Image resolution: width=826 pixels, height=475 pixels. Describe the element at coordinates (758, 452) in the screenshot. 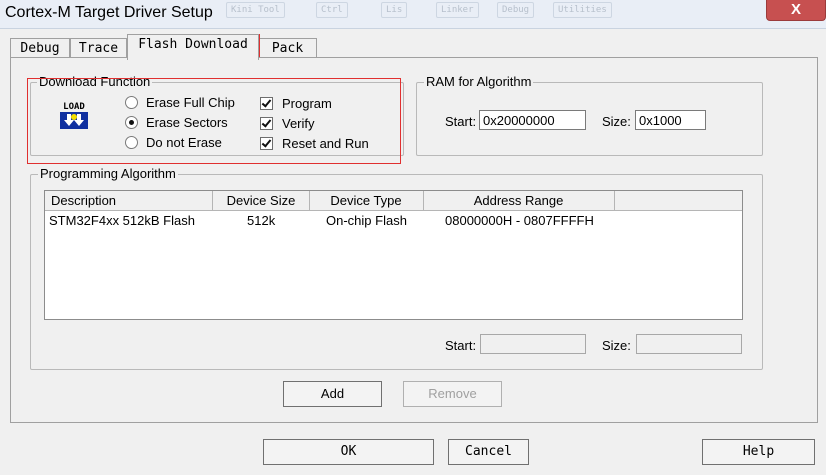

I see `help-button: Help` at that location.